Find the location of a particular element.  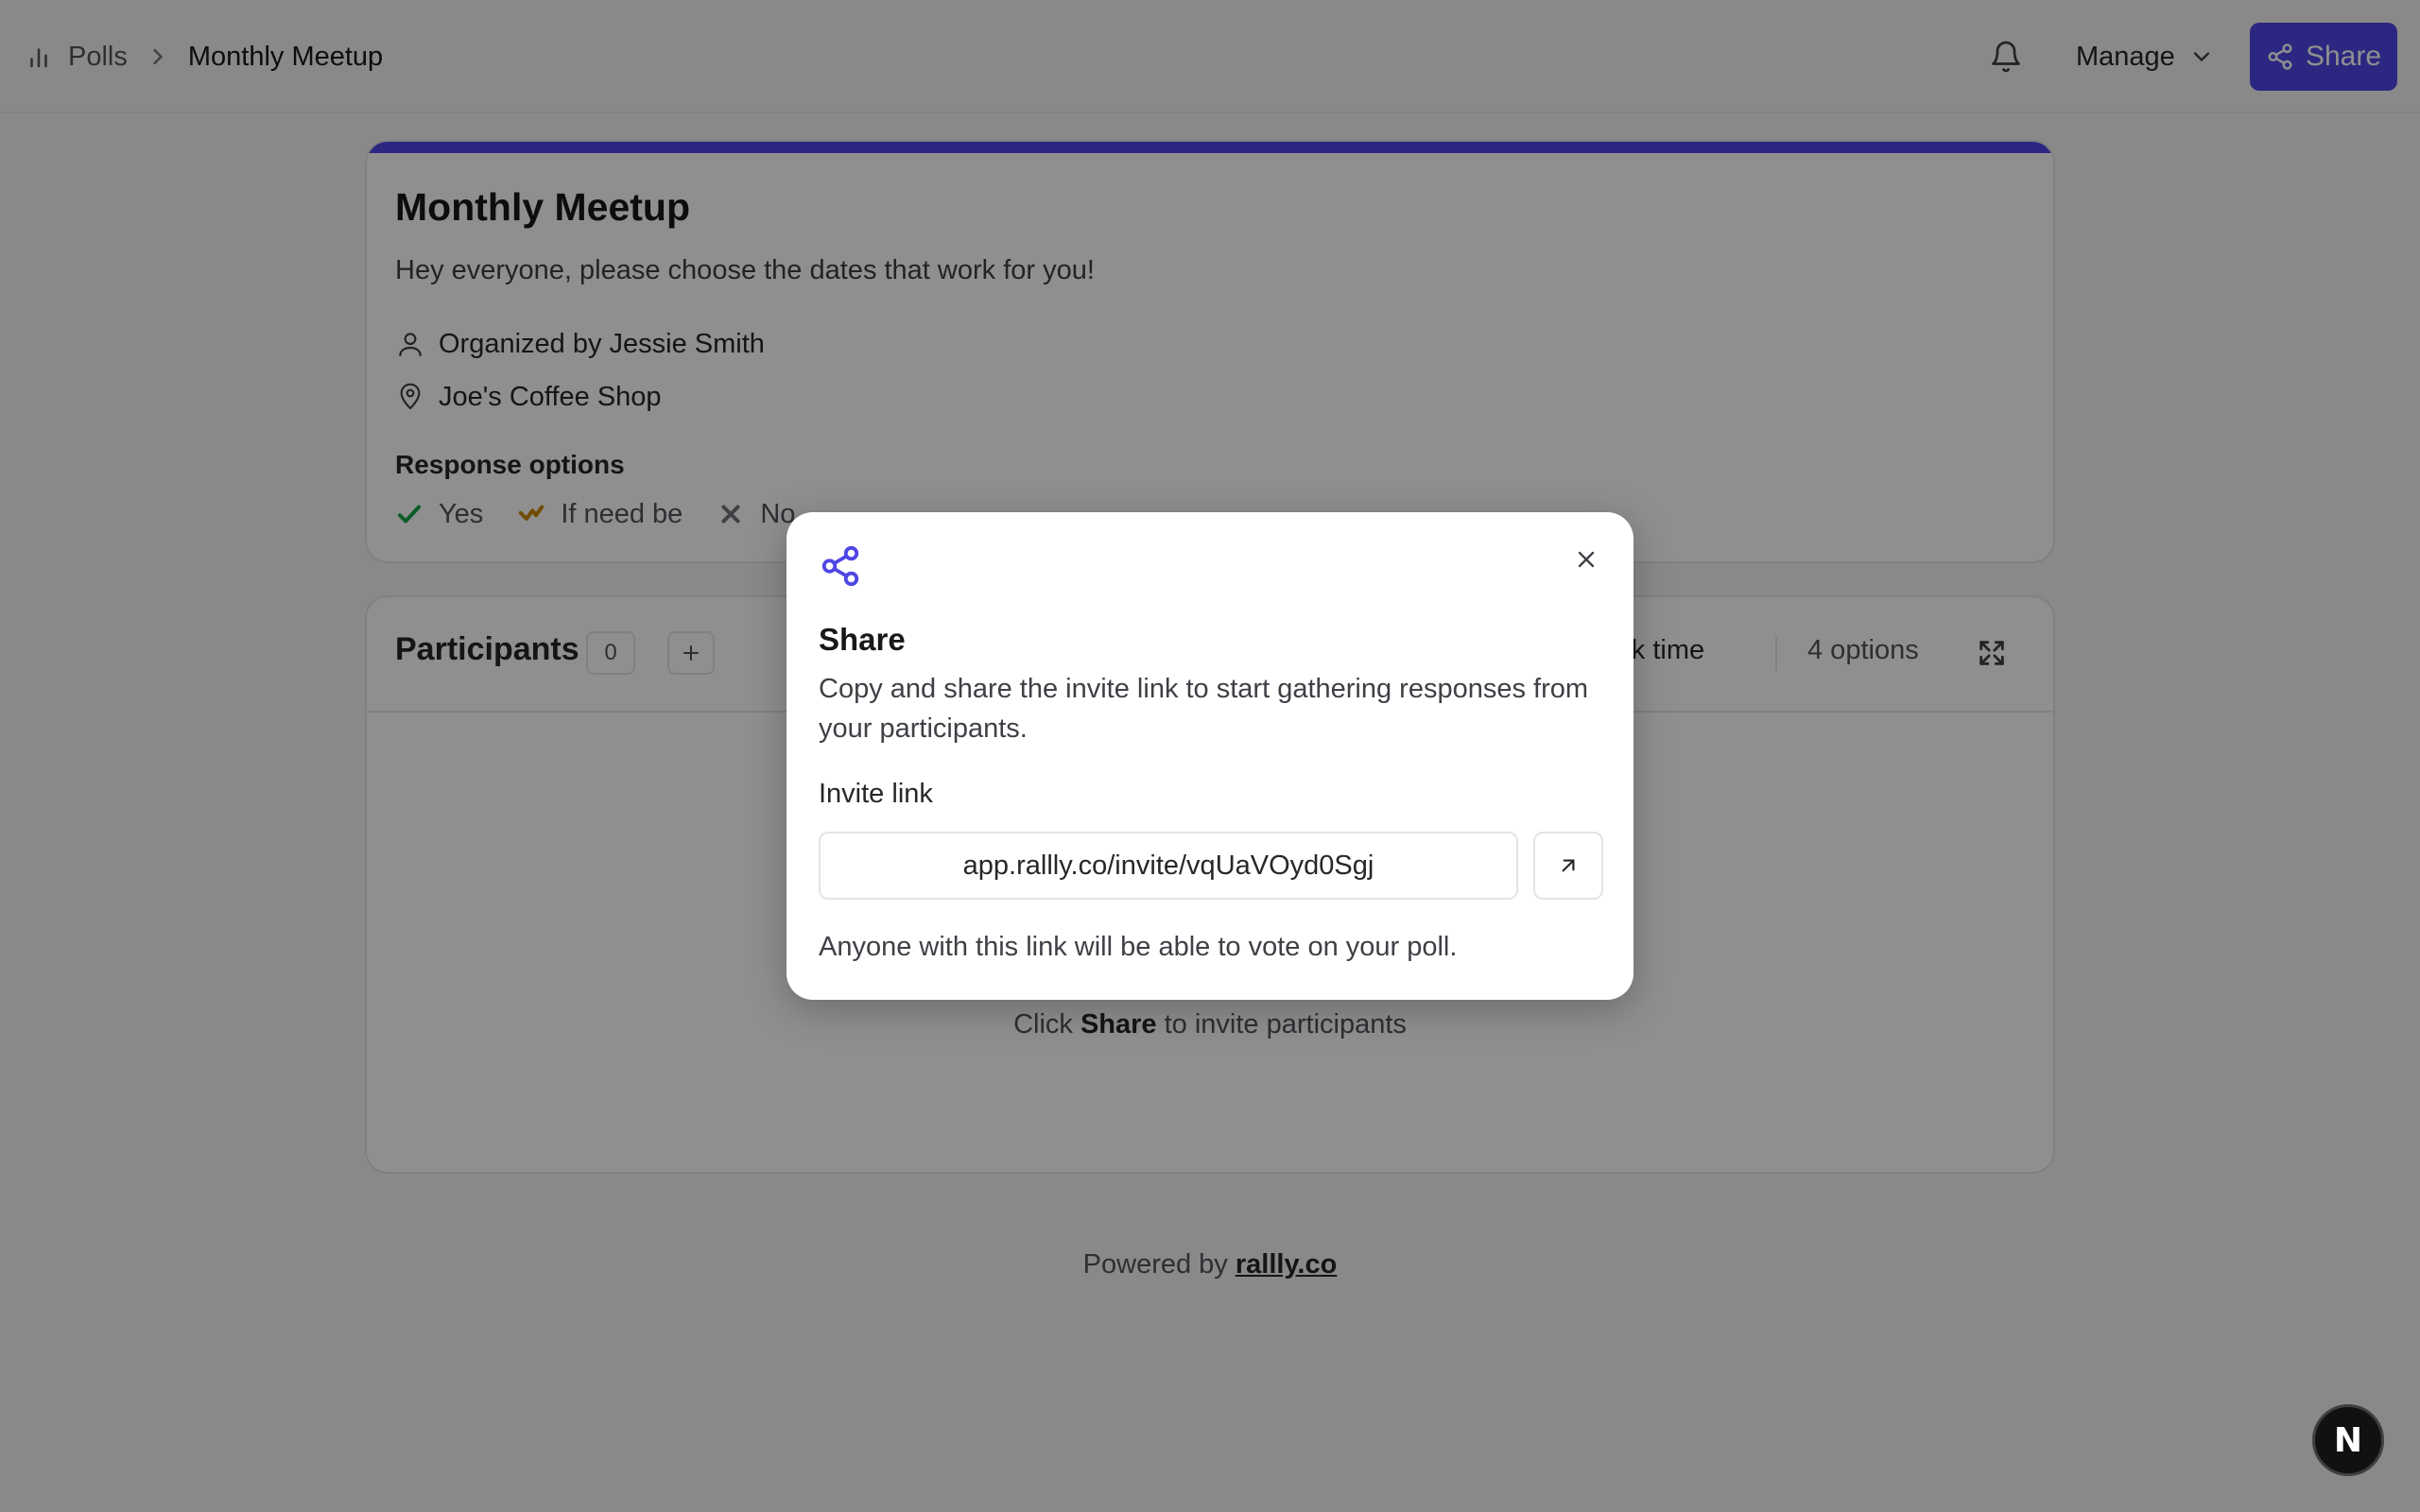

nextjs-dev-badge: N is located at coordinates (2348, 1440).